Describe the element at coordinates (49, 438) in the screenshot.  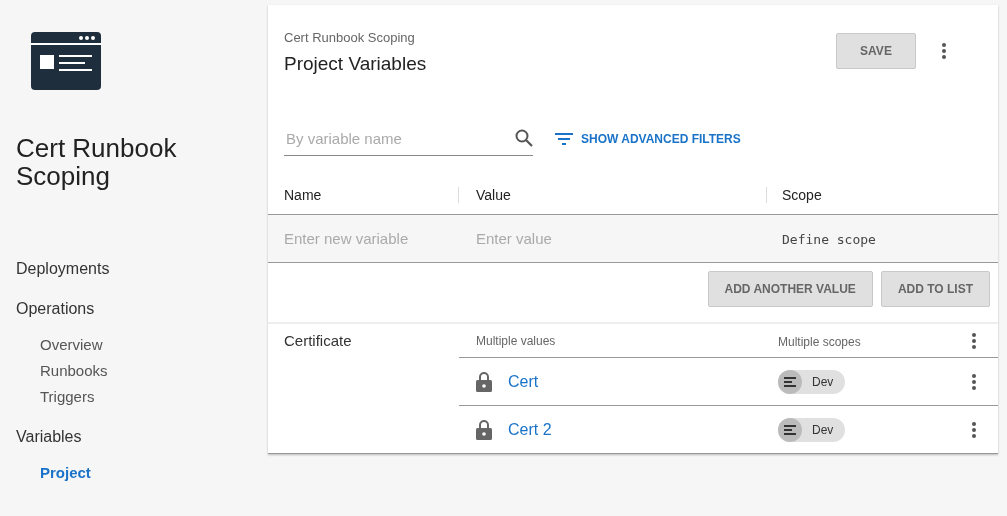
I see `nav-link: Variables` at that location.